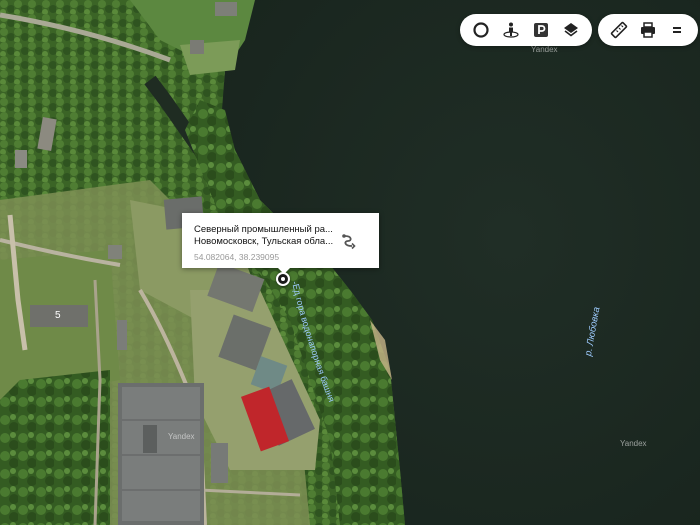 The image size is (700, 525). I want to click on layers-icon, so click(571, 30).